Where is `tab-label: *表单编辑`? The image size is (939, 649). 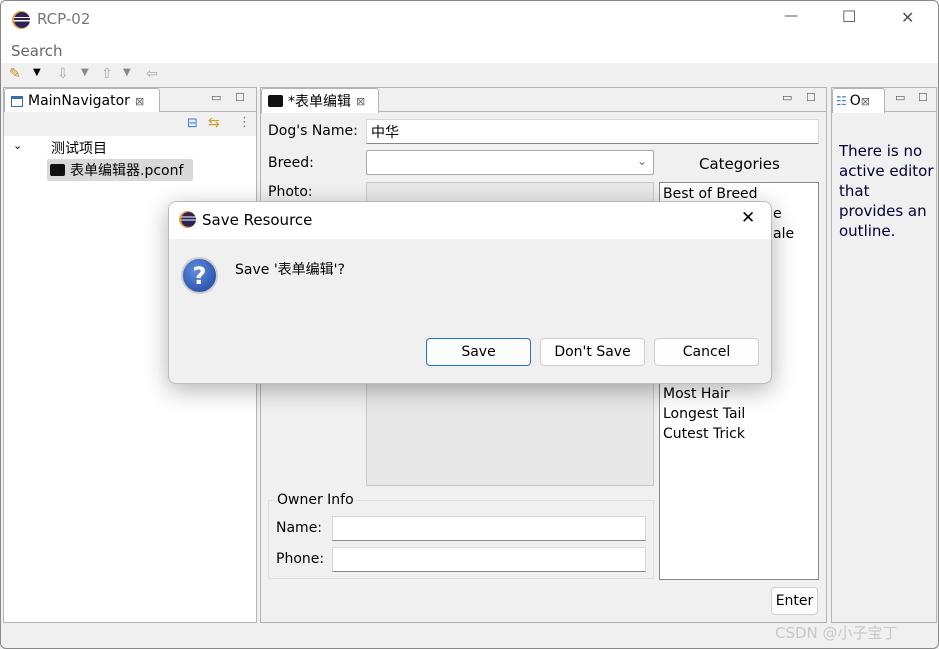 tab-label: *表单编辑 is located at coordinates (319, 102).